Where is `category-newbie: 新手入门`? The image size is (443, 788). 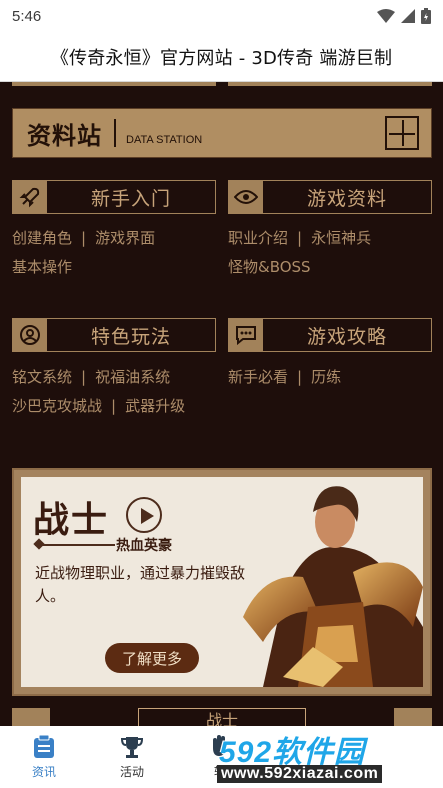 category-newbie: 新手入门 is located at coordinates (114, 197).